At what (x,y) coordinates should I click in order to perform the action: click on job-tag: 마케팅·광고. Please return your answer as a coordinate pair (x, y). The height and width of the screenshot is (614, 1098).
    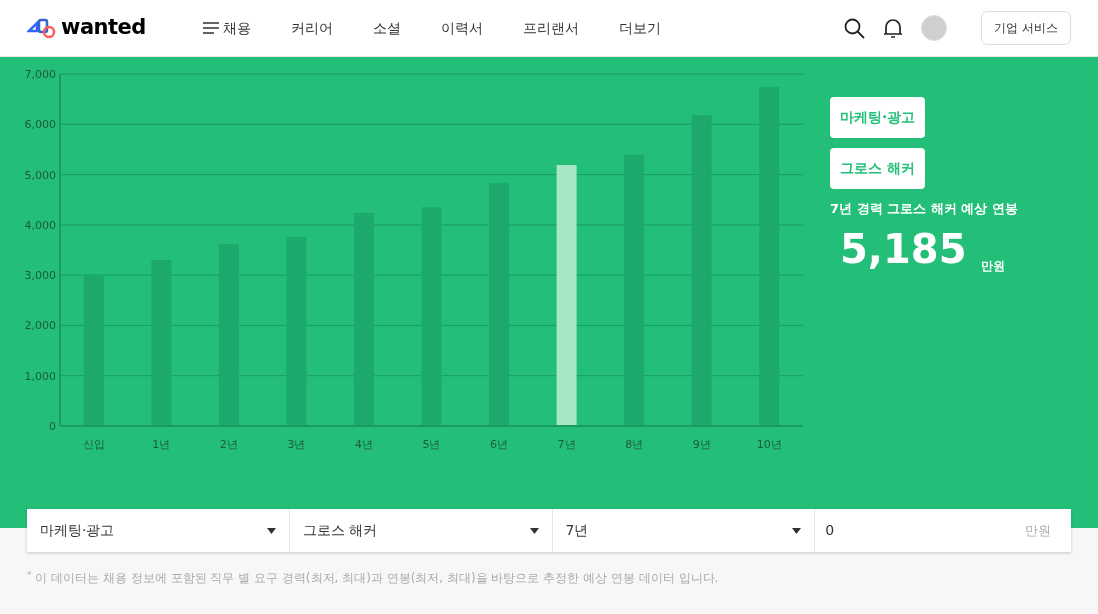
    Looking at the image, I should click on (878, 117).